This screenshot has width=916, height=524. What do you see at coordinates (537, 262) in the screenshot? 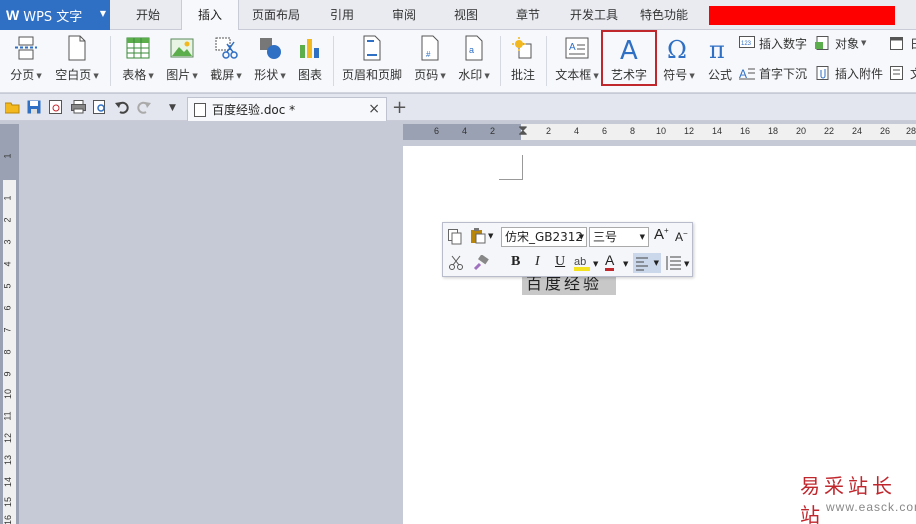
I see `italic-button: I` at bounding box center [537, 262].